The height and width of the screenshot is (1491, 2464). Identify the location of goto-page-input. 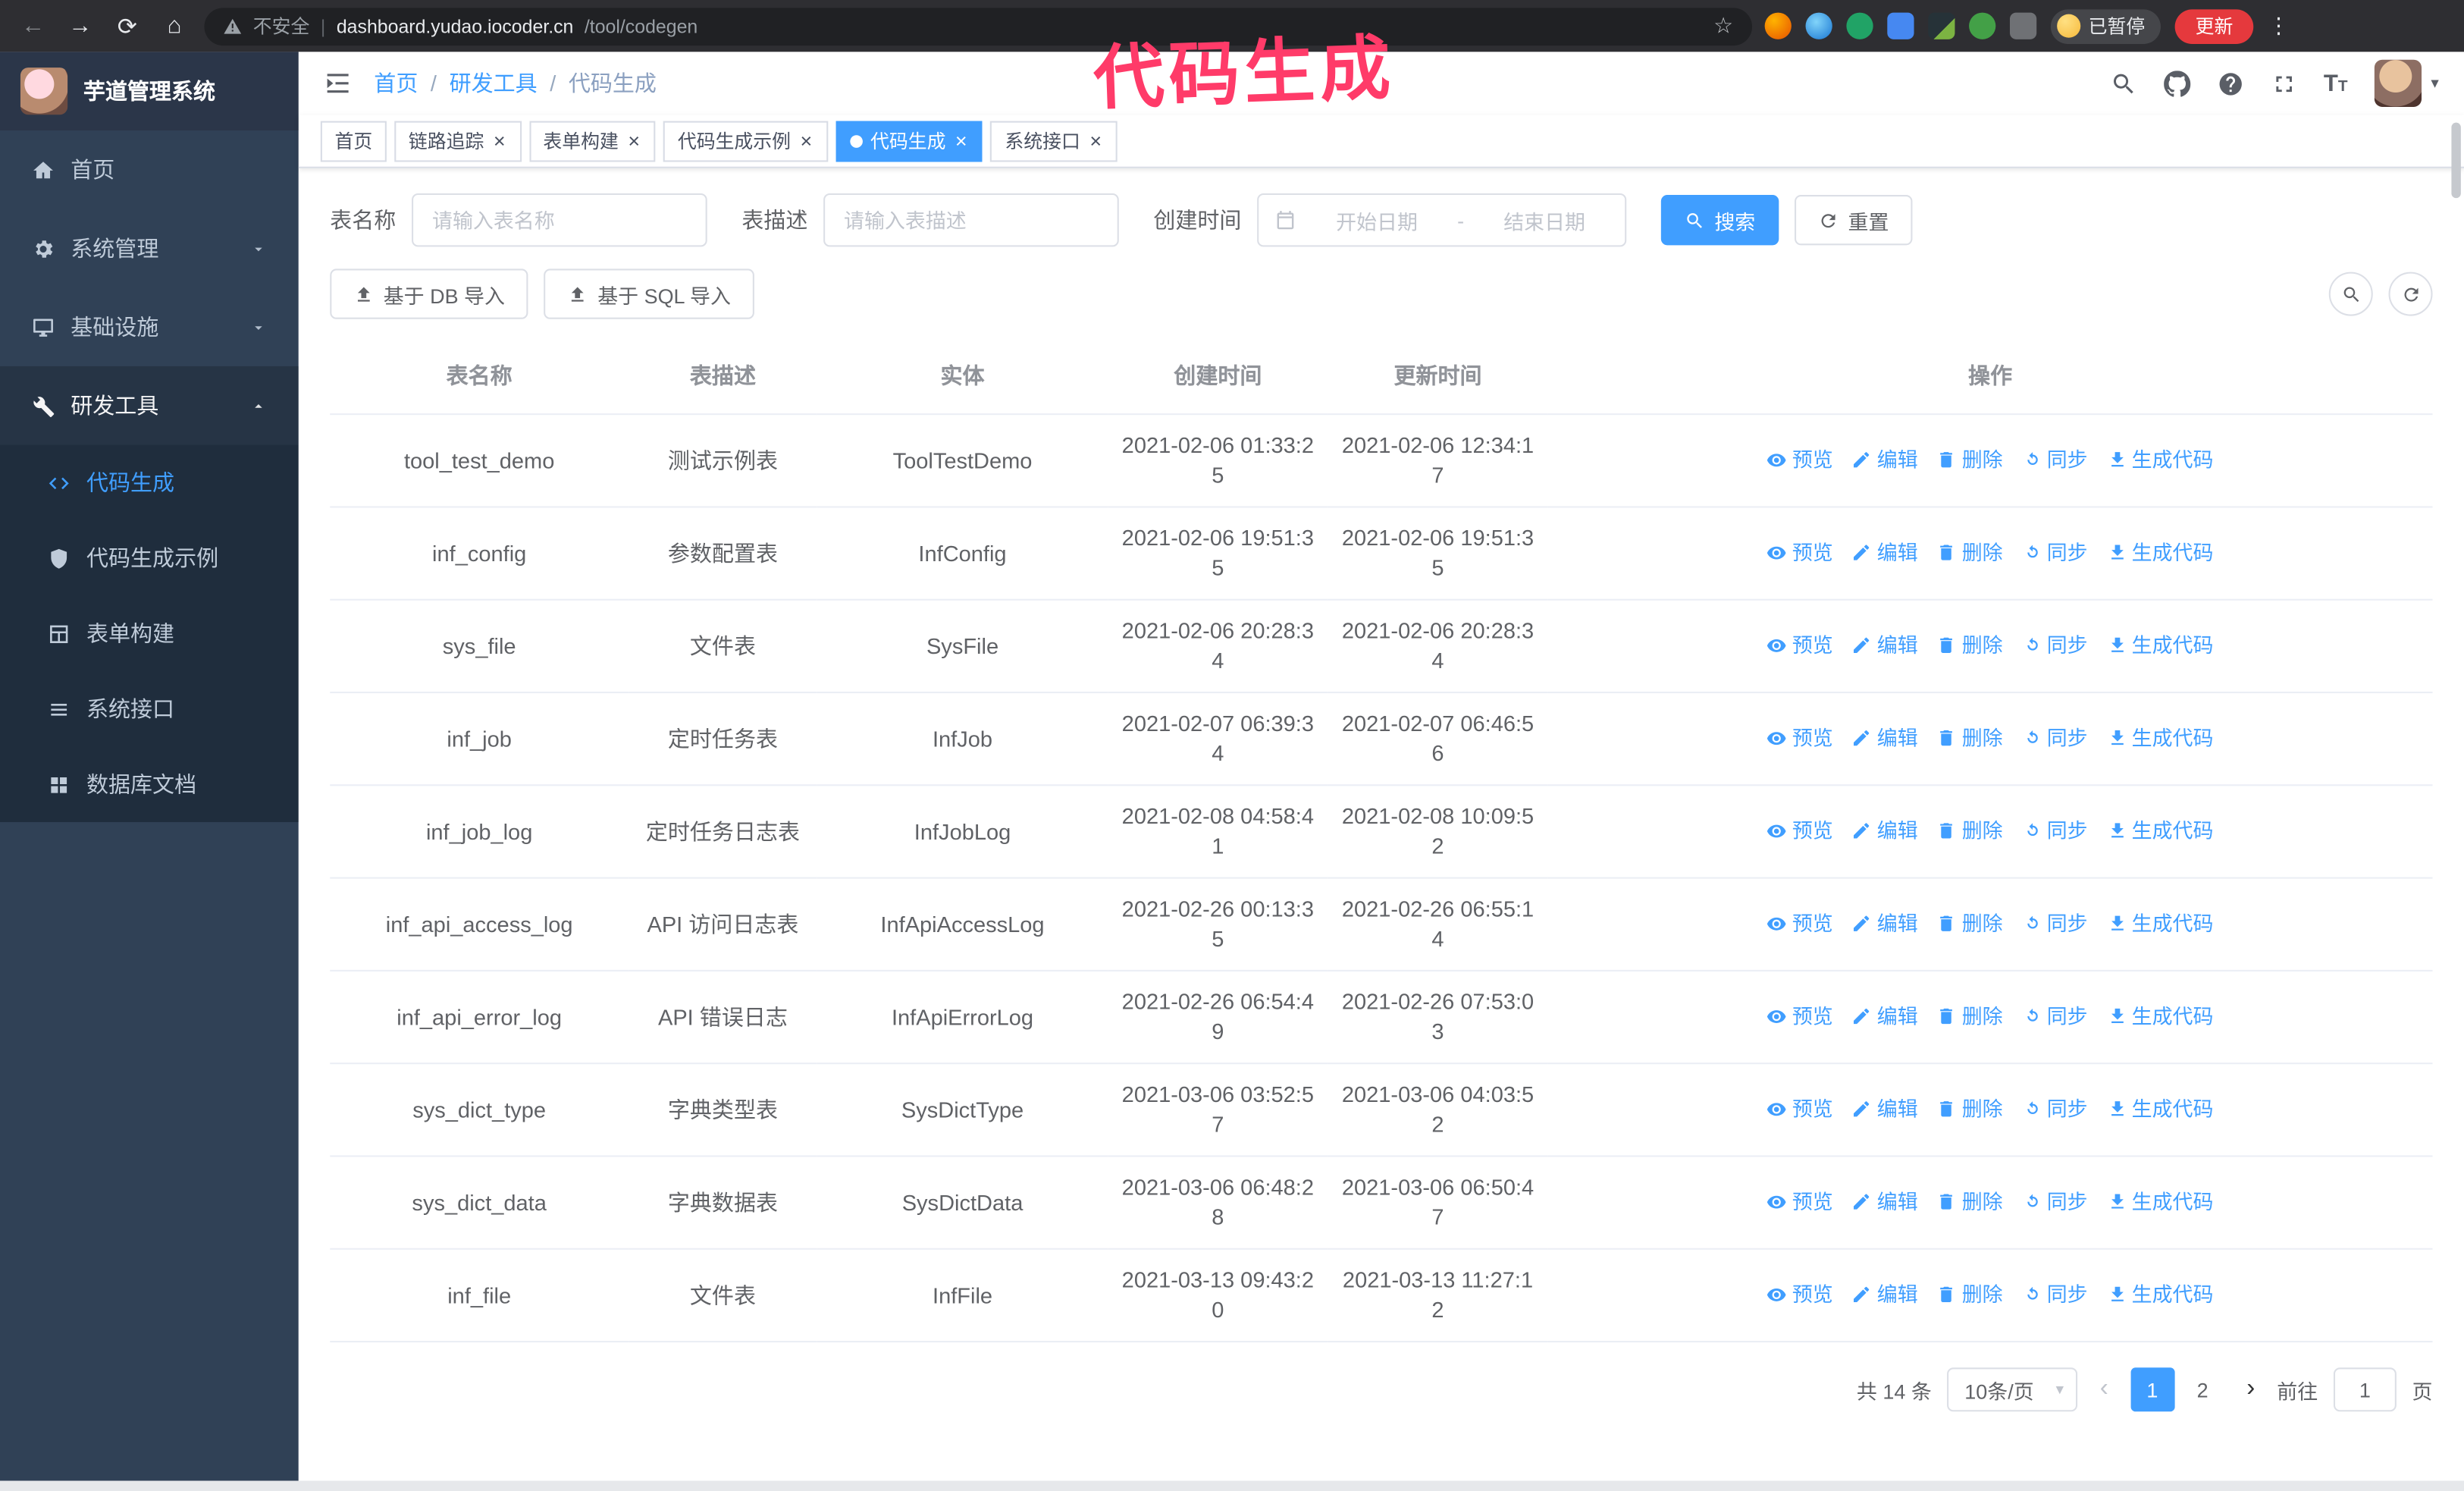
(2365, 1389).